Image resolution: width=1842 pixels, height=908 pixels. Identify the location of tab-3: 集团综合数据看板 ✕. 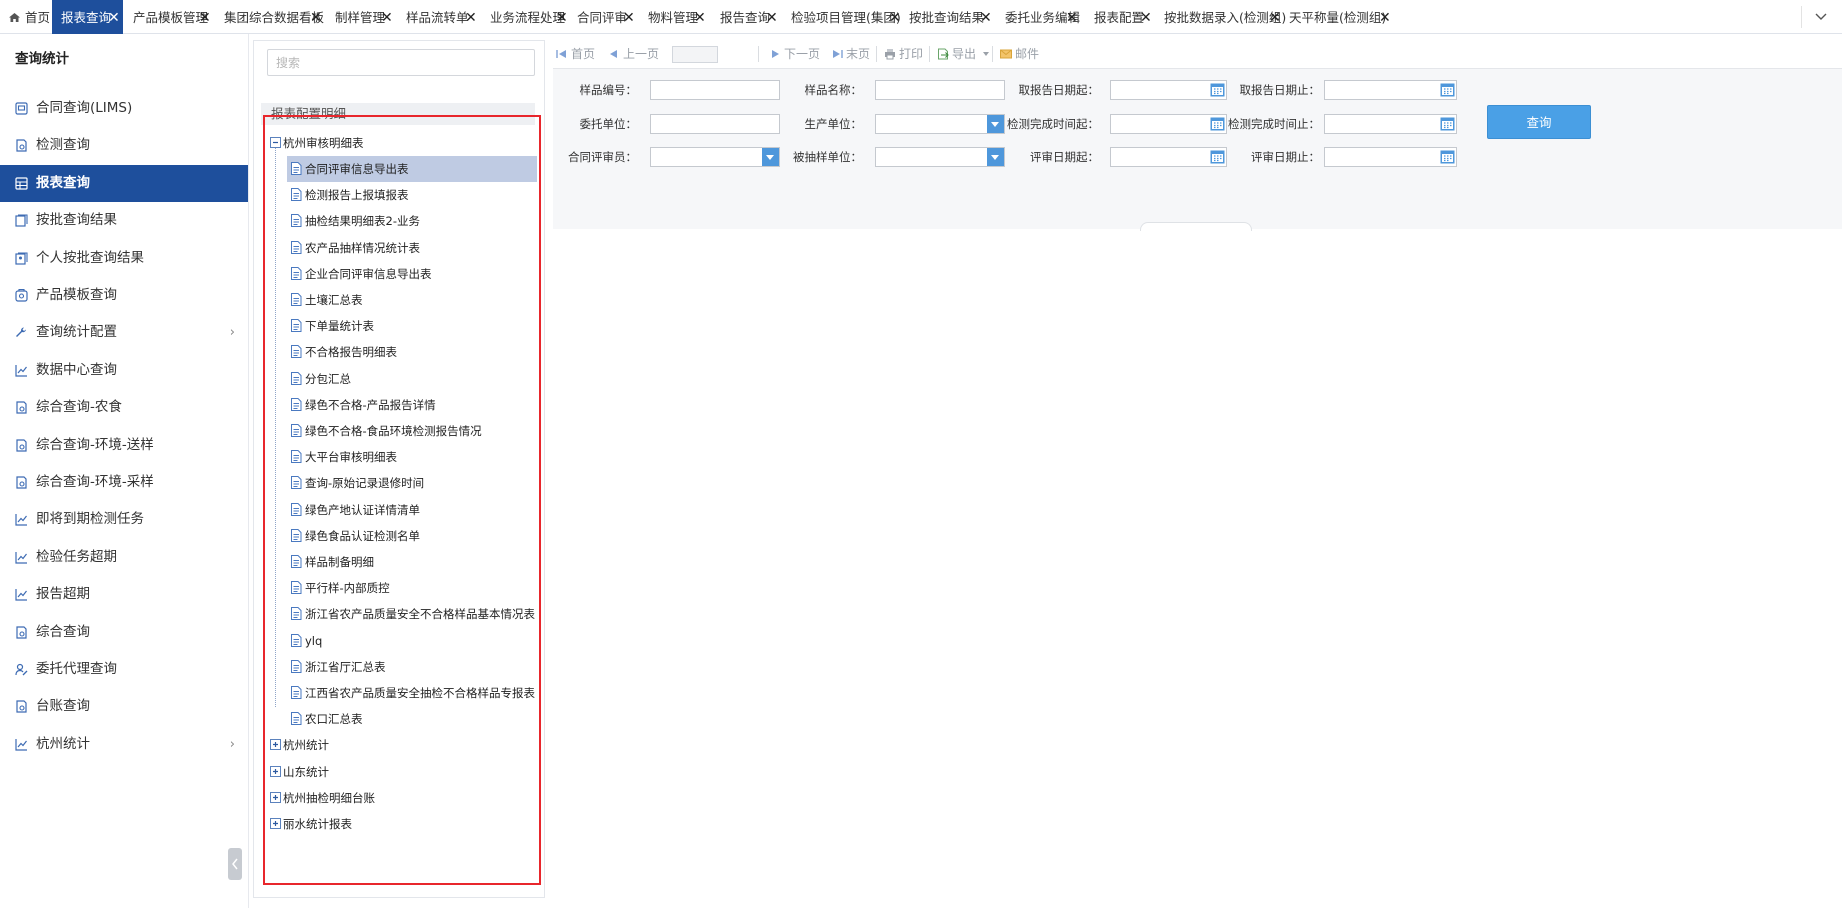
(269, 17).